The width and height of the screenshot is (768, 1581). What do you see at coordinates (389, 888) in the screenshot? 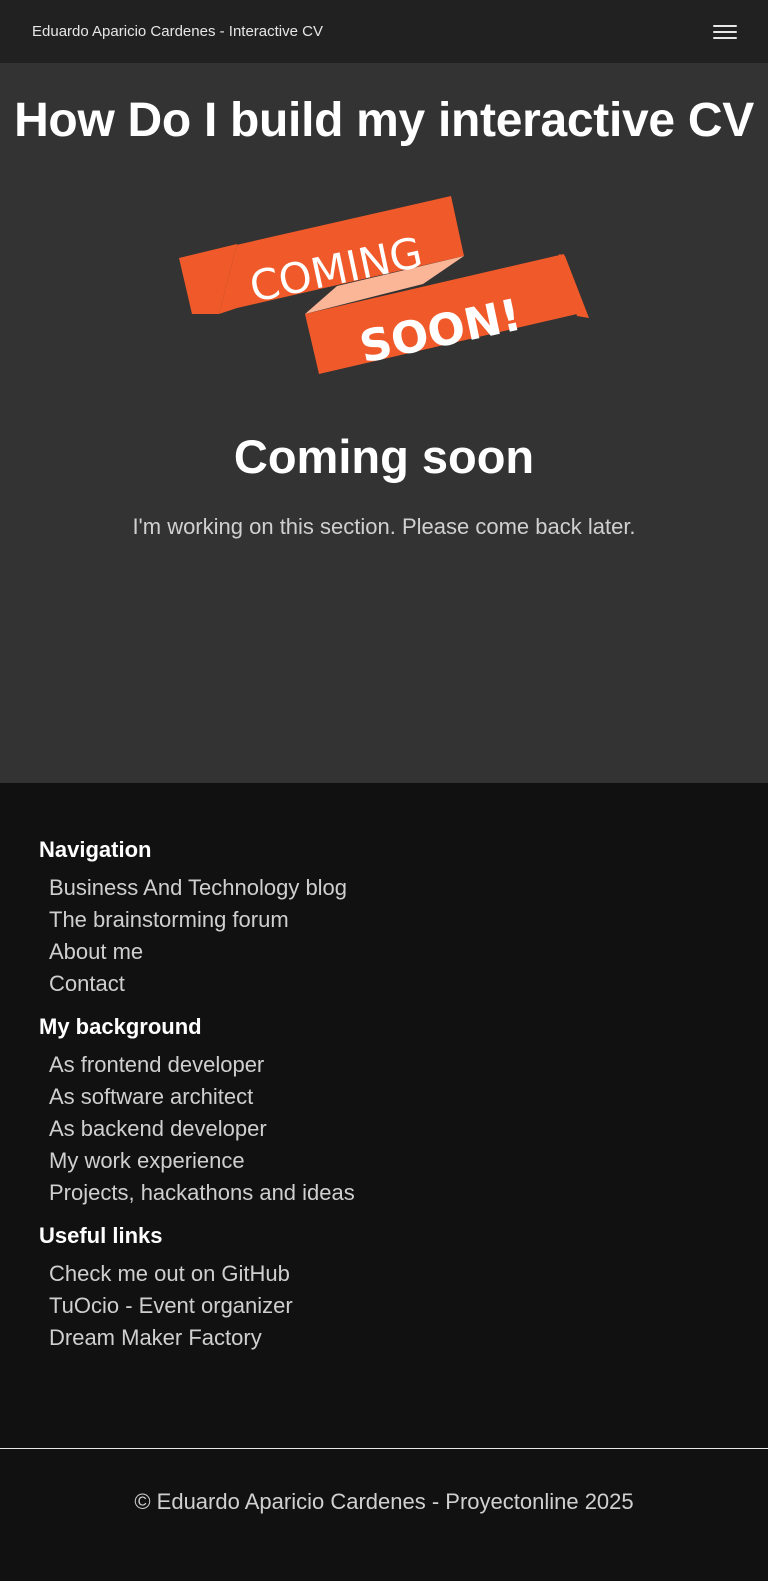
I see `footer-link-blog: Business And Technology blog` at bounding box center [389, 888].